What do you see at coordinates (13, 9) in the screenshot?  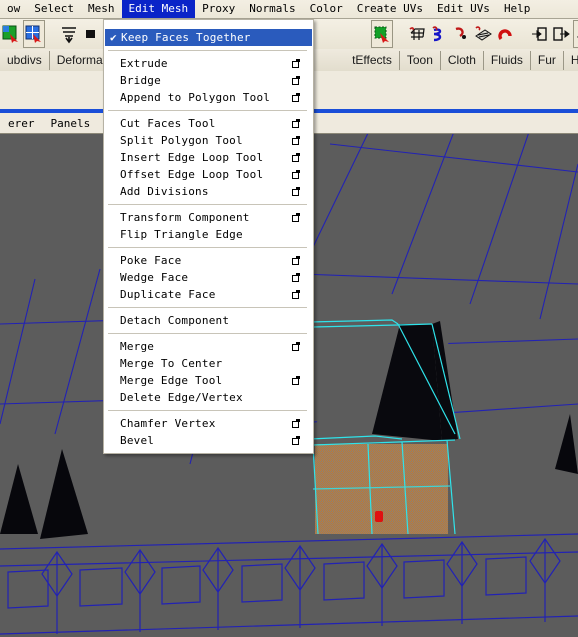 I see `menu-item-ow: ow` at bounding box center [13, 9].